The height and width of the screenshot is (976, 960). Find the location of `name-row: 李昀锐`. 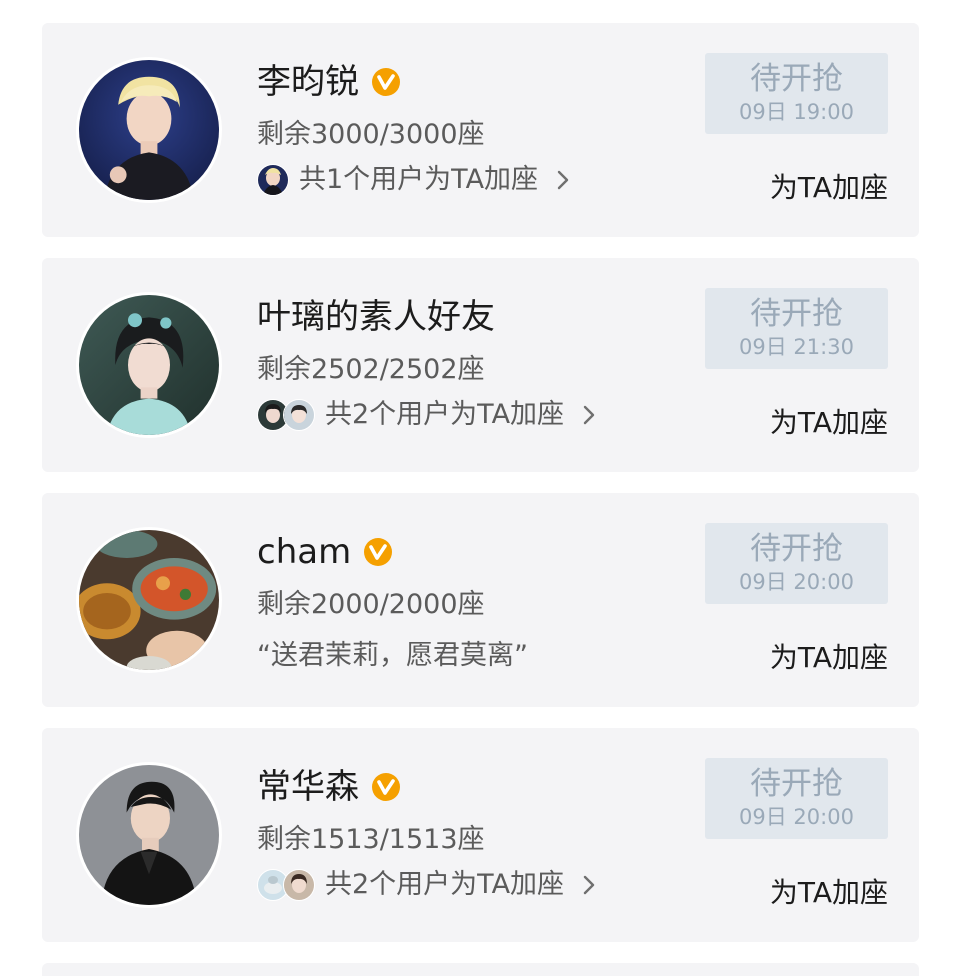

name-row: 李昀锐 is located at coordinates (329, 82).